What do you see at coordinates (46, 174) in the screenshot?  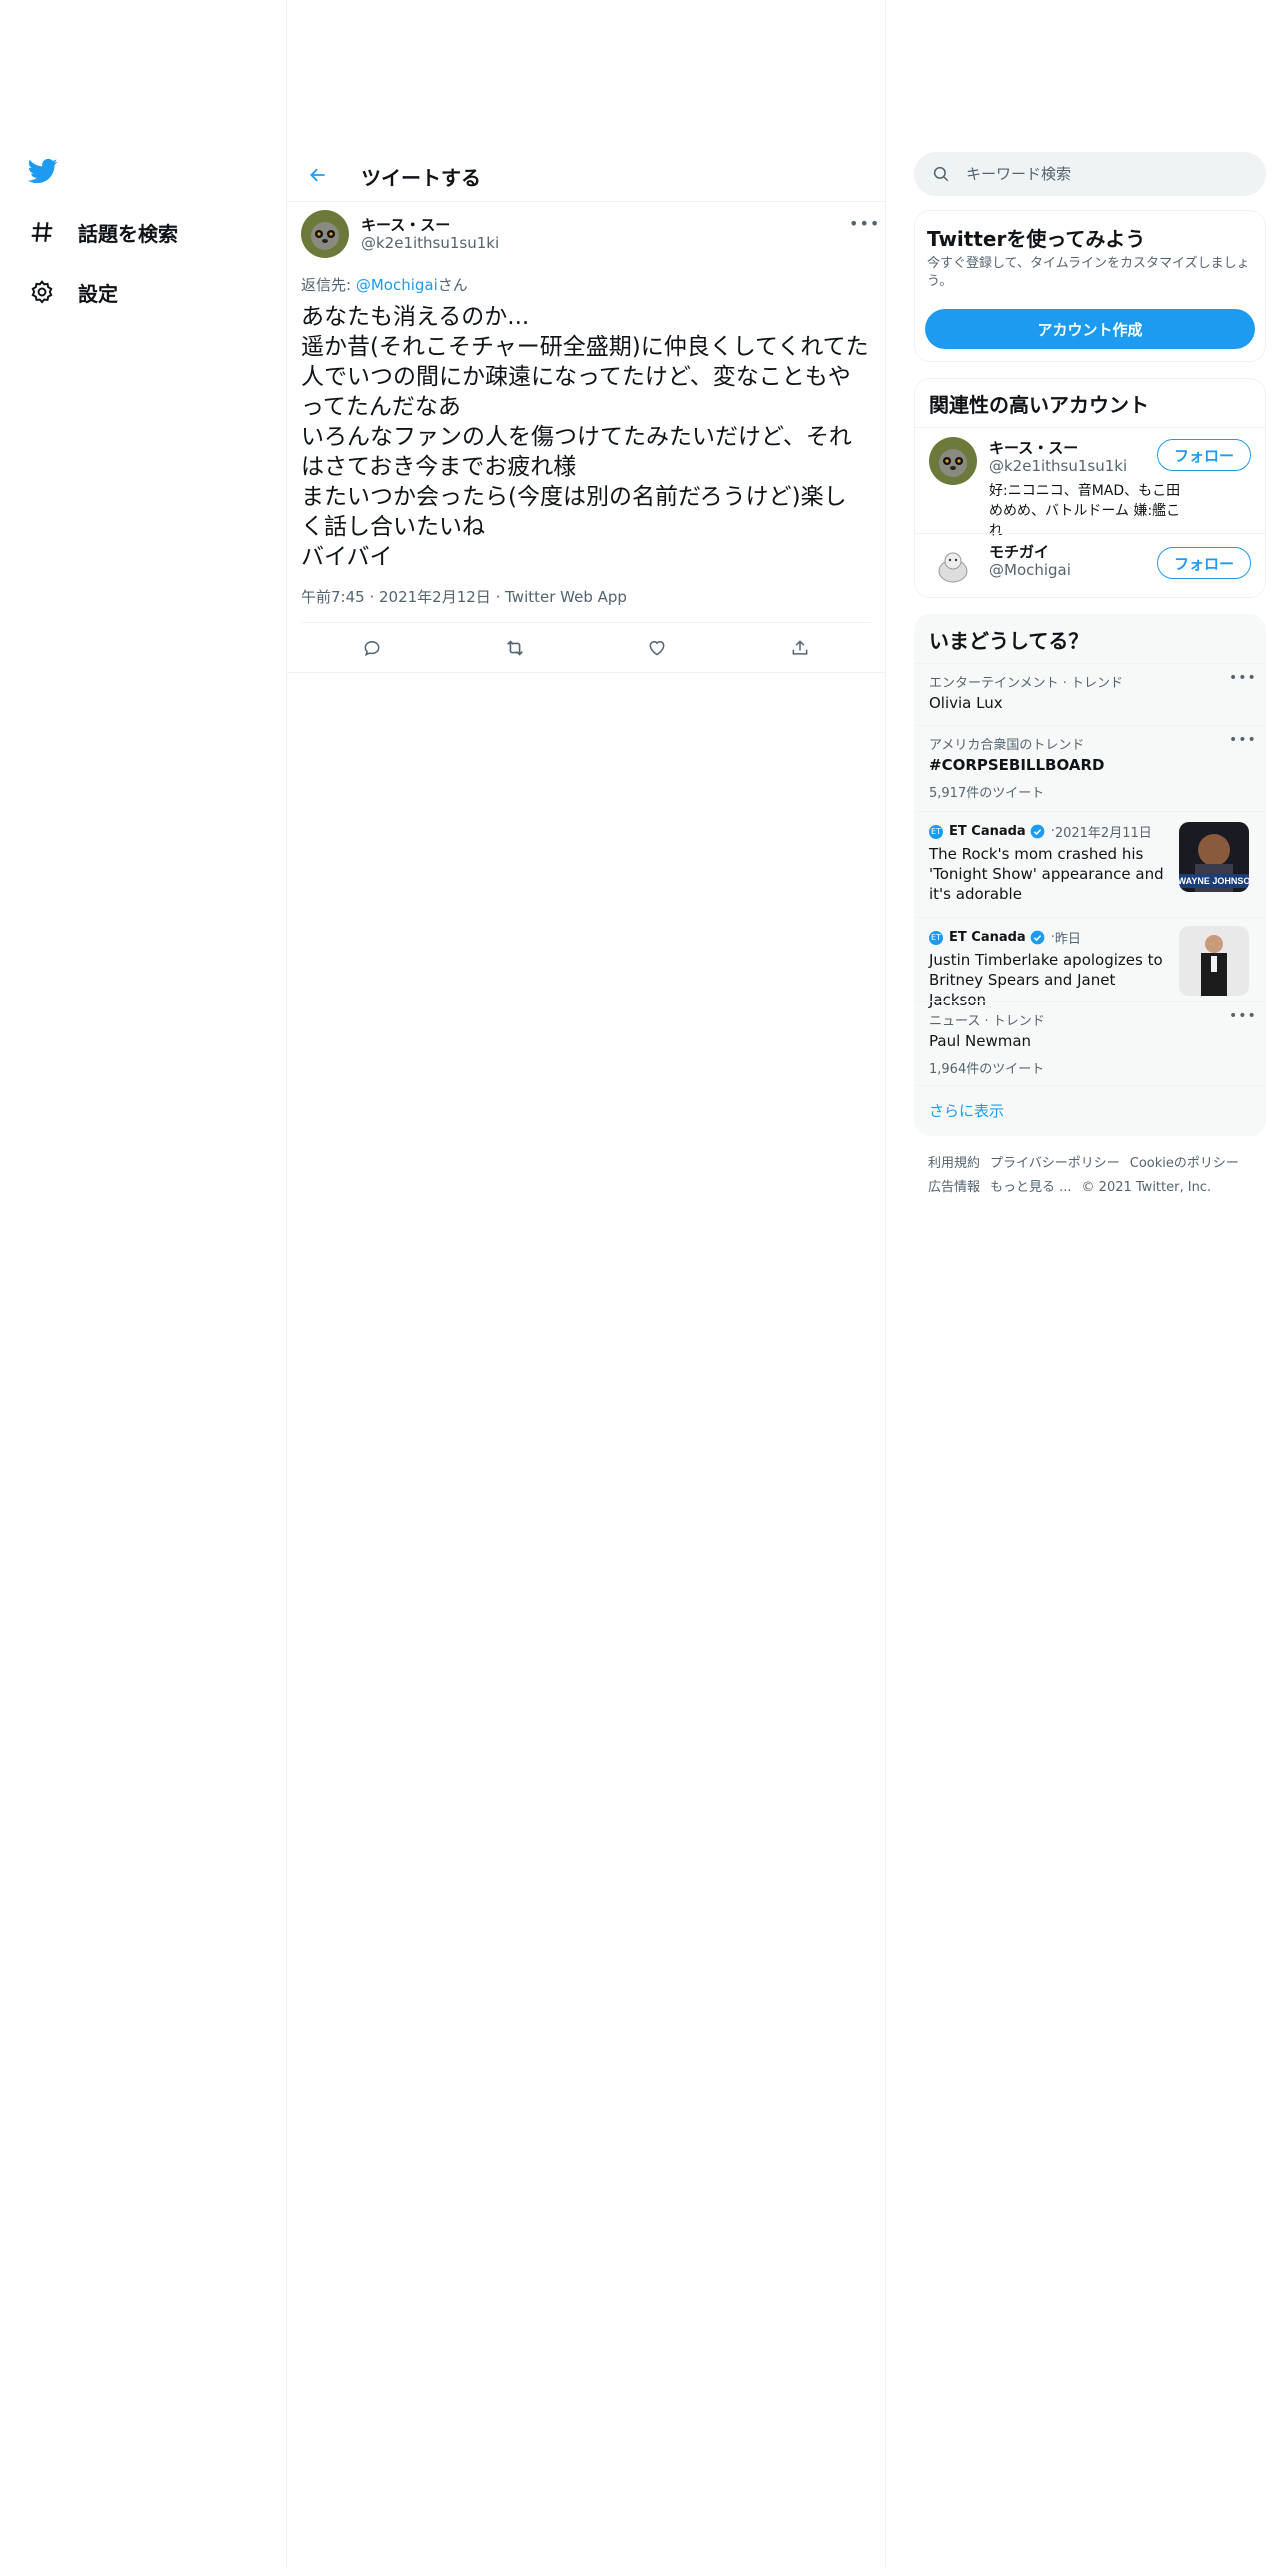 I see `twitter-logo-icon` at bounding box center [46, 174].